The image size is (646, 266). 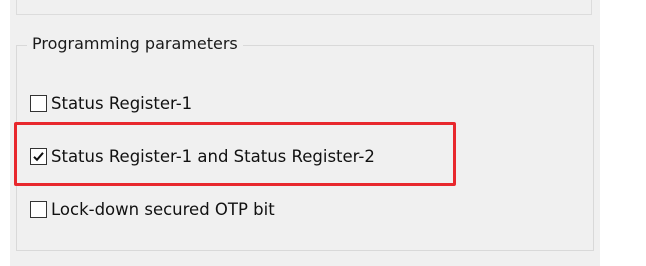 I want to click on previous-panel-inner, so click(x=304, y=7).